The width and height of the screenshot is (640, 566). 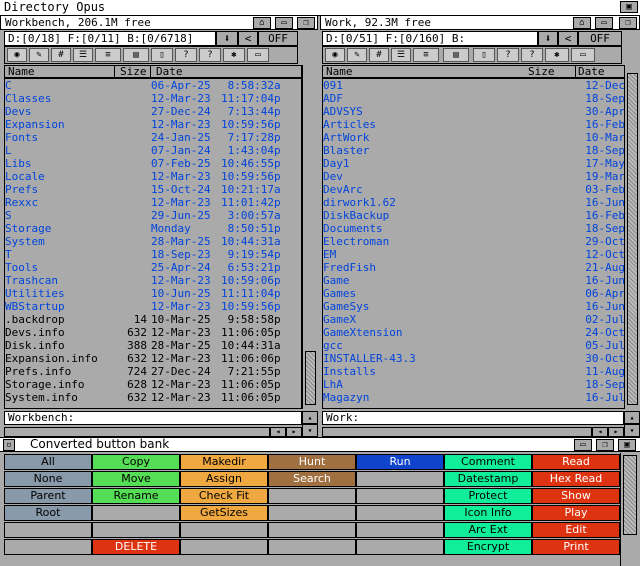 I want to click on list-item-date: 29-Jun-25, so click(x=186, y=215).